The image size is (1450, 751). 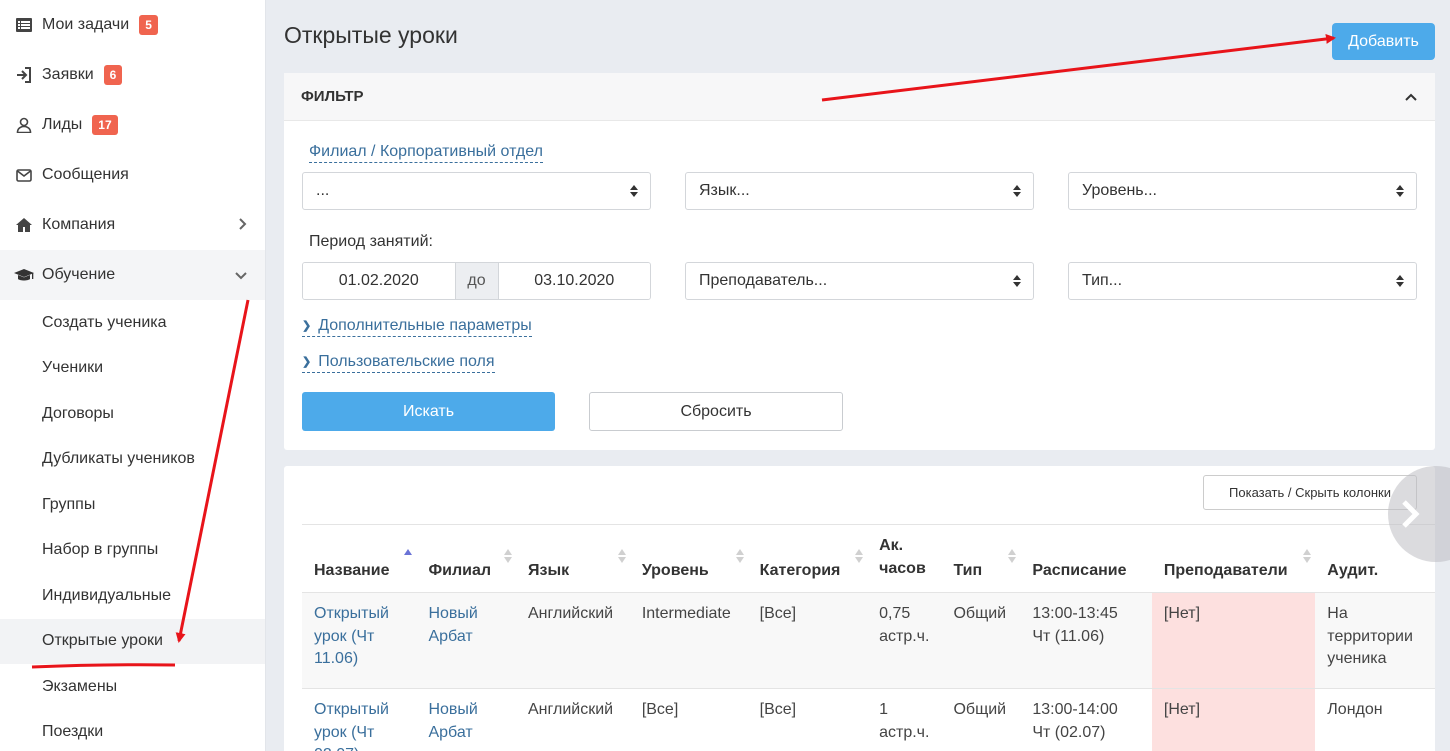 What do you see at coordinates (62, 124) in the screenshot?
I see `sidebar-item-label: Лиды` at bounding box center [62, 124].